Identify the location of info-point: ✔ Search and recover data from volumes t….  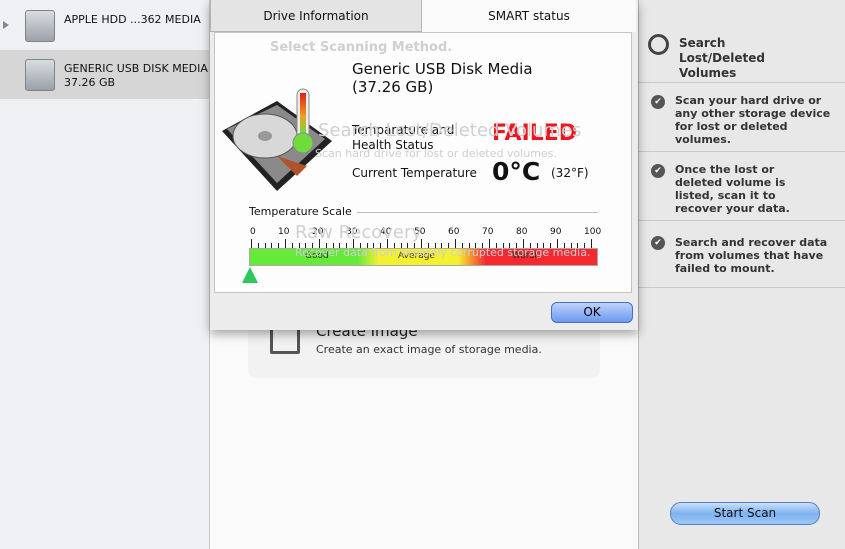
(742, 254).